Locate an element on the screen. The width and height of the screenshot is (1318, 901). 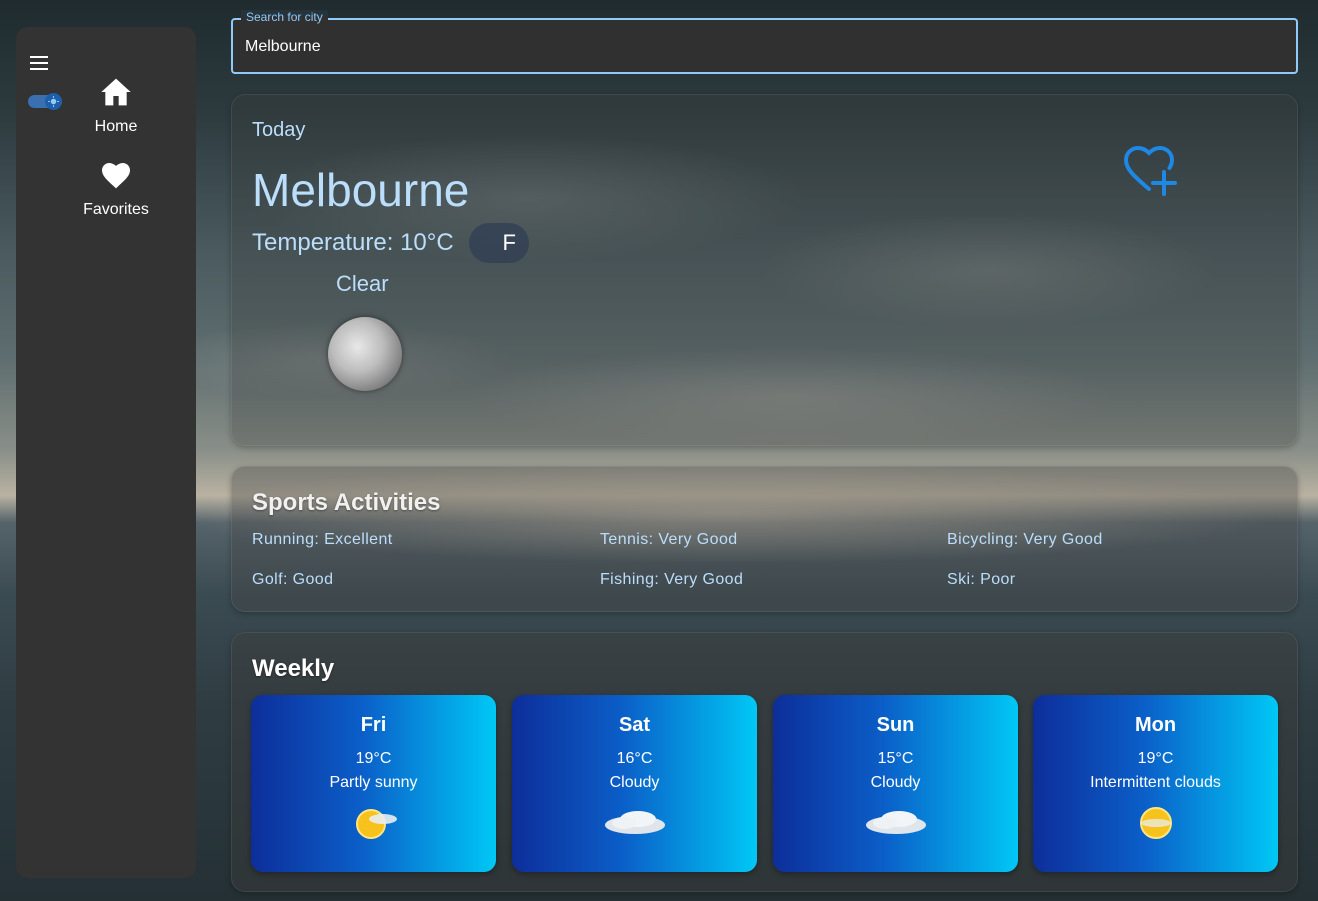
forecast-day-card: Sat 16°C Cloudy is located at coordinates (634, 783).